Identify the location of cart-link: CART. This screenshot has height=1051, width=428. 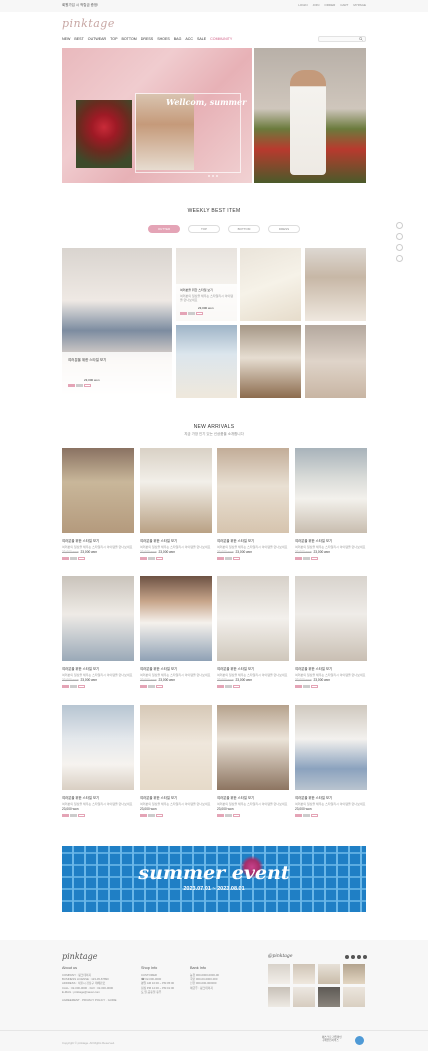
(344, 5).